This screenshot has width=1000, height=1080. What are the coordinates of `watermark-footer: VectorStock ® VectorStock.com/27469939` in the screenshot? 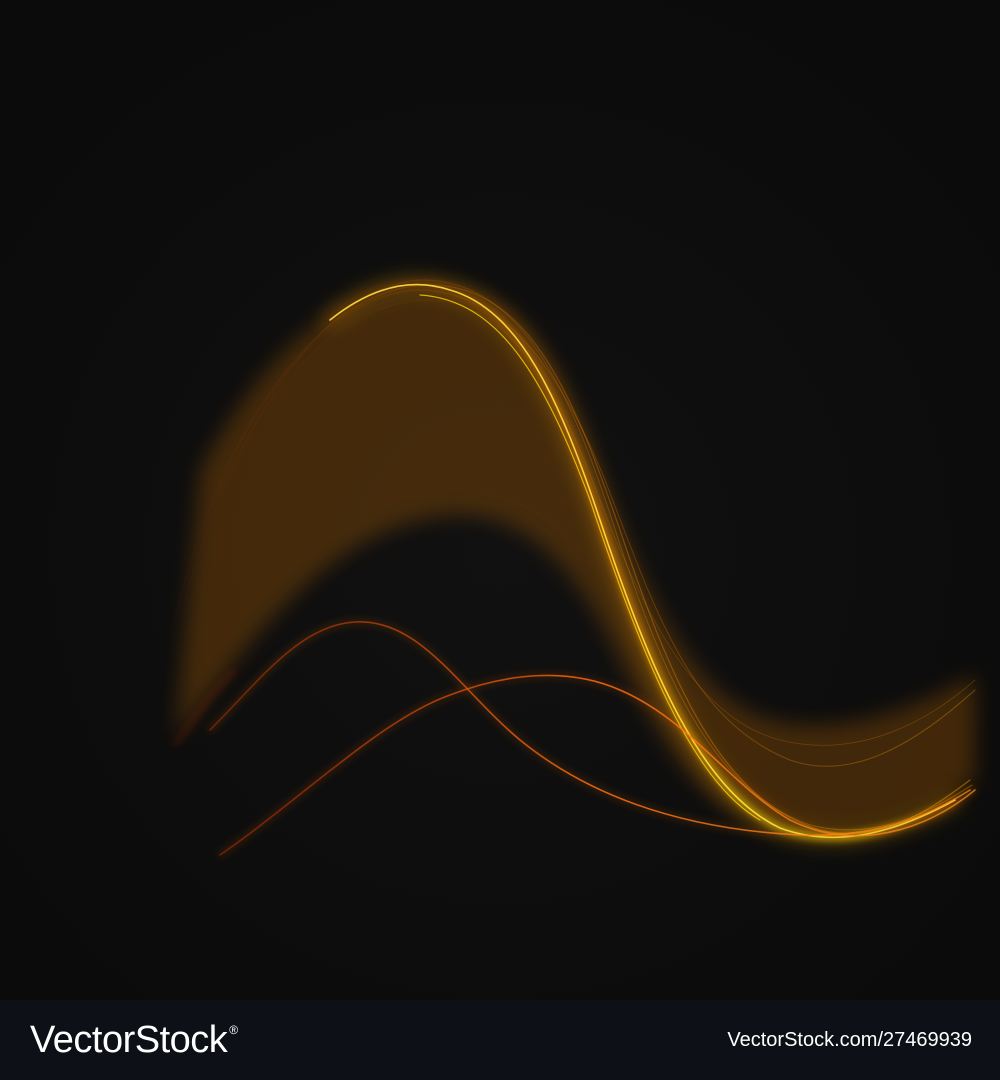 It's located at (500, 1040).